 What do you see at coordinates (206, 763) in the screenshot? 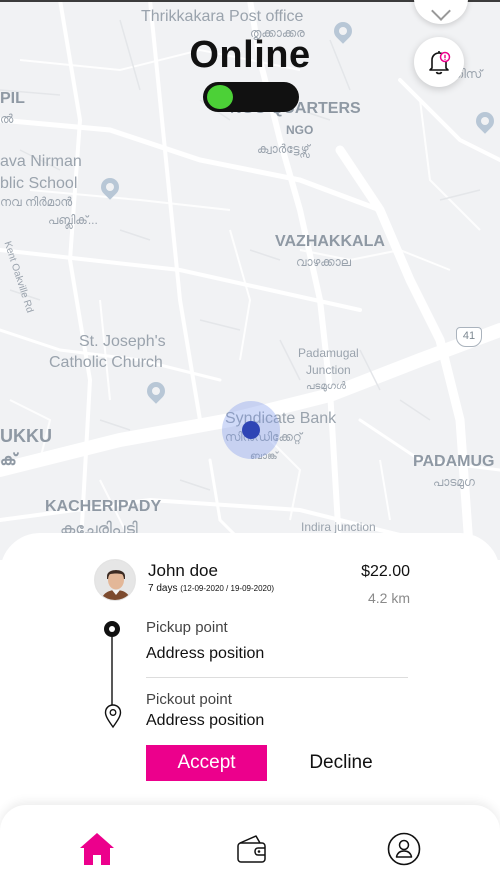
I see `accept-button: Accept` at bounding box center [206, 763].